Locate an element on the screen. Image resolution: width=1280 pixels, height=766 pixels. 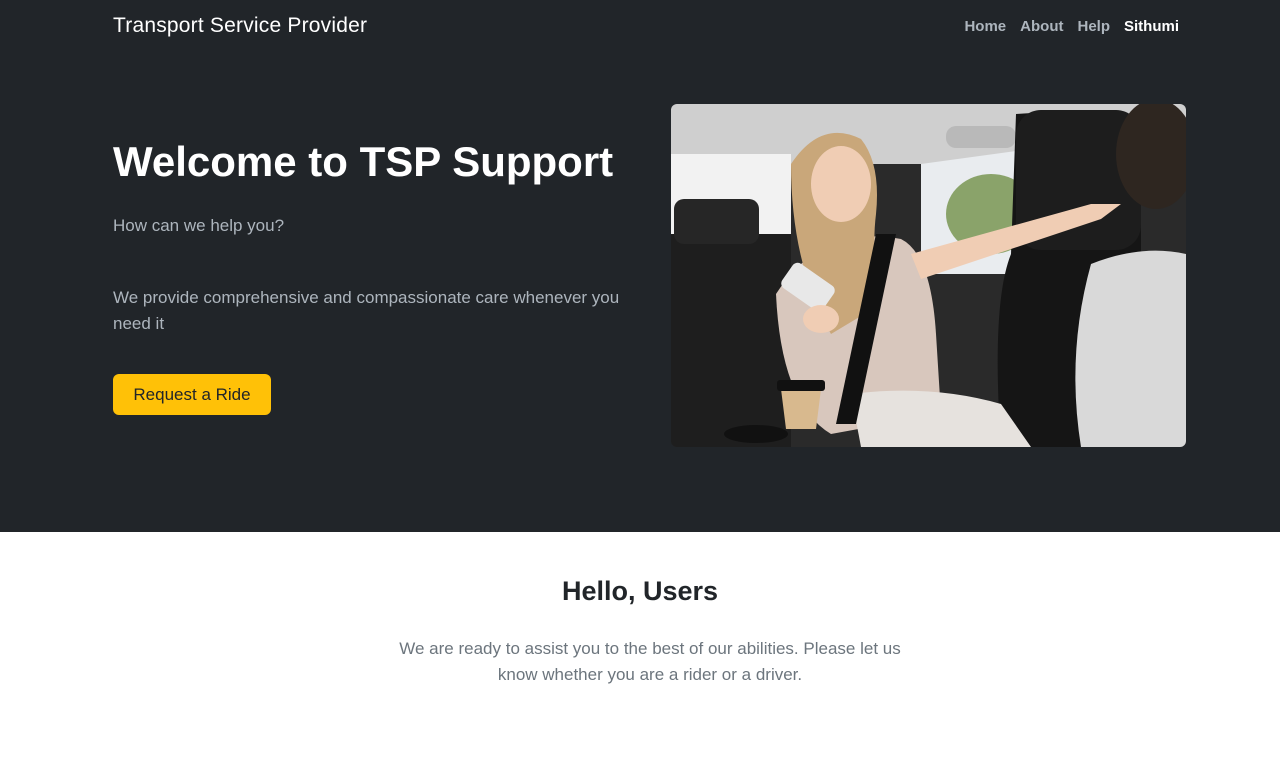
intro-title: Hello, Users is located at coordinates (640, 591).